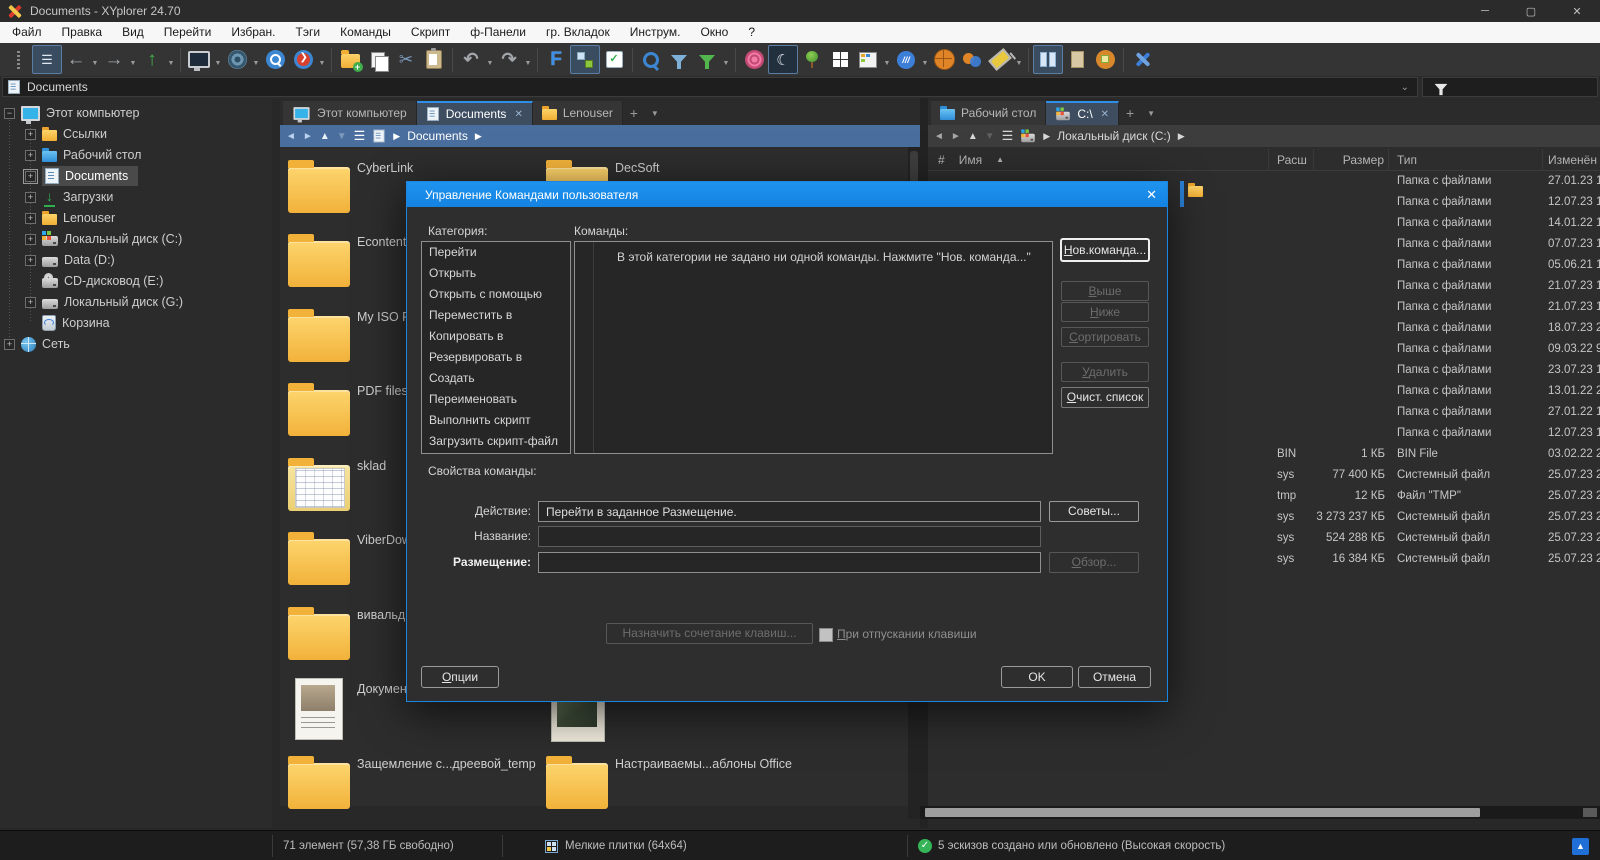 This screenshot has width=1600, height=860. Describe the element at coordinates (944, 59) in the screenshot. I see `basketball-icon` at that location.